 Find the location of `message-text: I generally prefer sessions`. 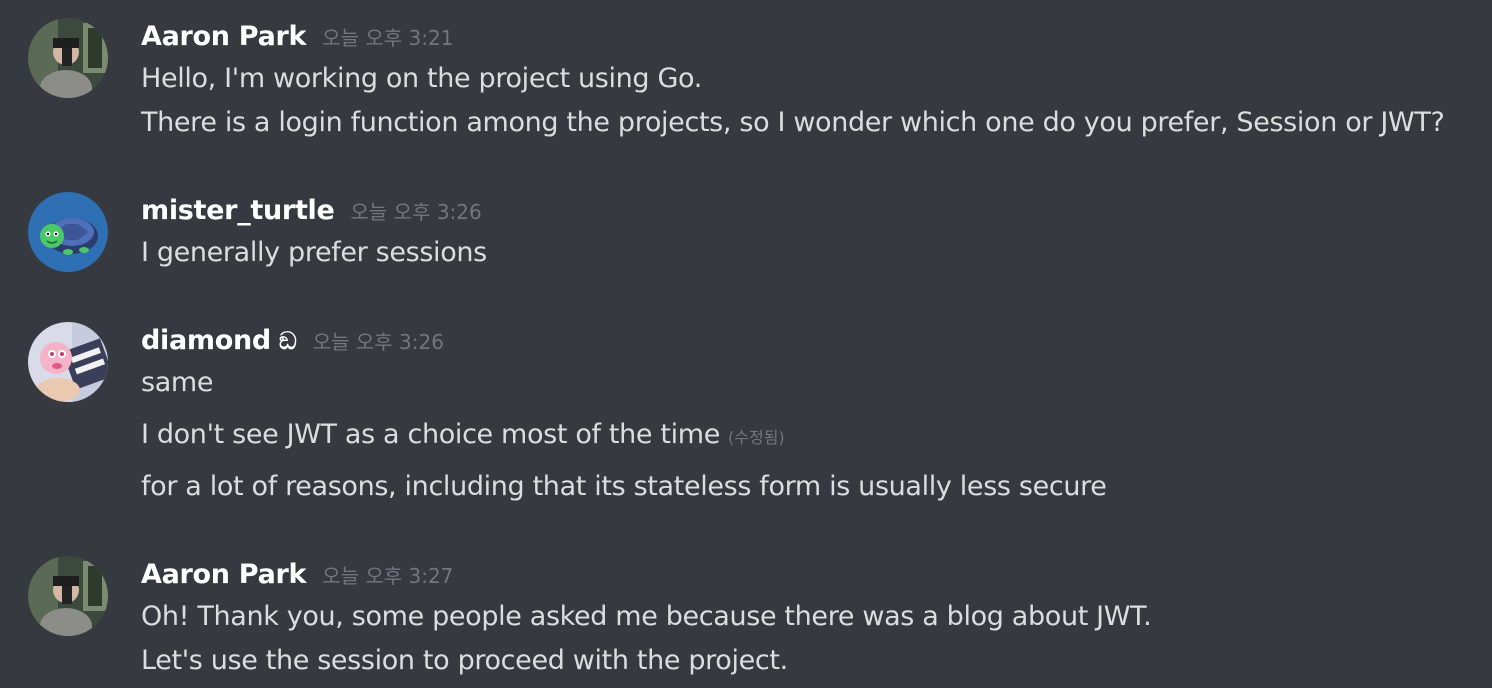

message-text: I generally prefer sessions is located at coordinates (314, 252).